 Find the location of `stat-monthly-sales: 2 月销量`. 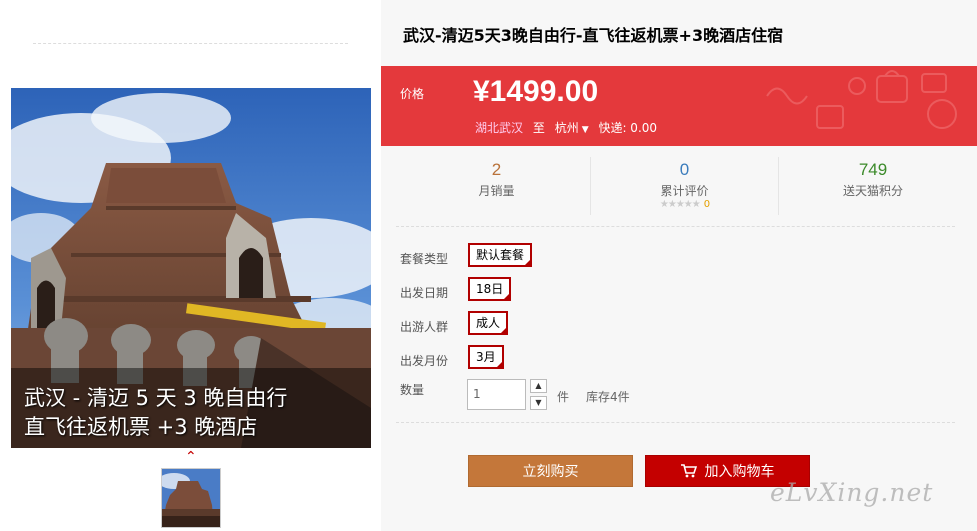

stat-monthly-sales: 2 月销量 is located at coordinates (497, 186).